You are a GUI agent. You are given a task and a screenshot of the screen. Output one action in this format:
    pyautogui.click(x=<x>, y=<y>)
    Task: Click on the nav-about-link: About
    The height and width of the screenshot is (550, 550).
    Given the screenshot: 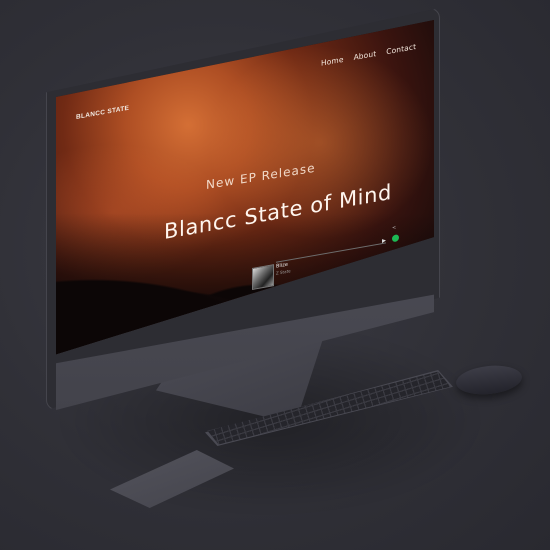 What is the action you would take?
    pyautogui.click(x=364, y=55)
    